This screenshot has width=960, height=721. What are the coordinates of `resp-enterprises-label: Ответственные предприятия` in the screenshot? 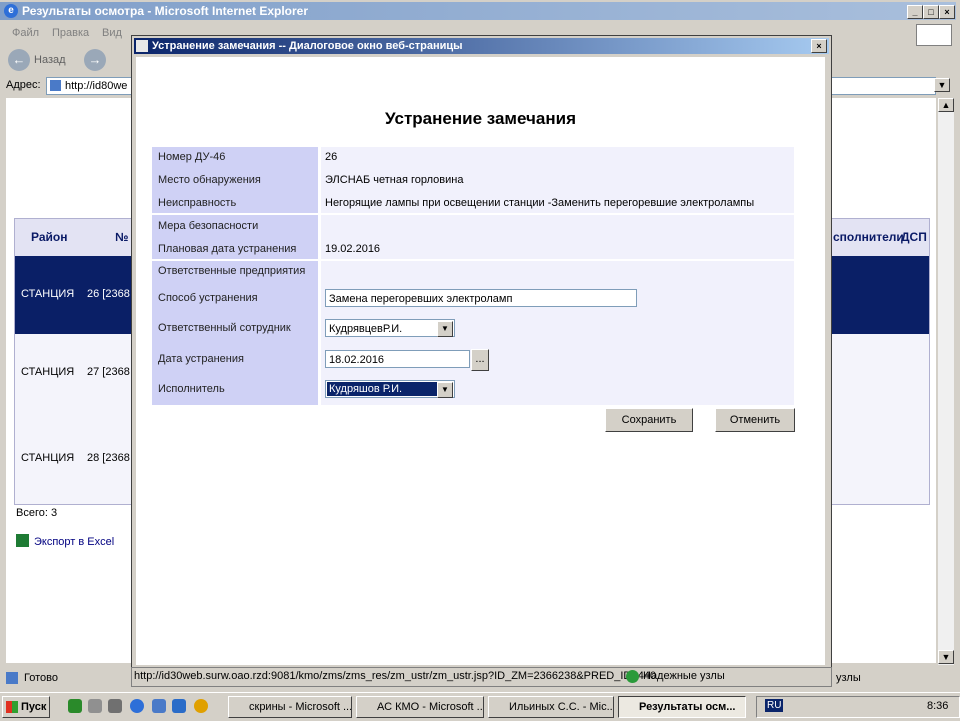 It's located at (232, 271).